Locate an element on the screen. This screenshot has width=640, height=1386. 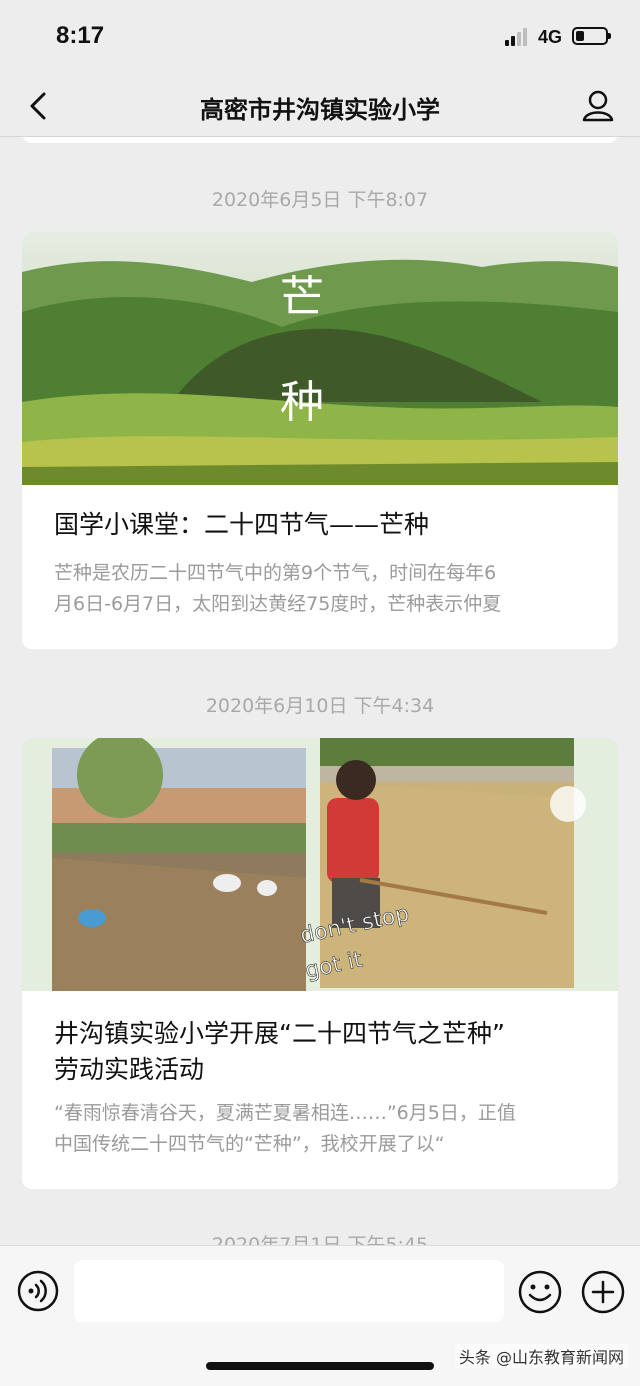
network-type: 4G is located at coordinates (550, 37).